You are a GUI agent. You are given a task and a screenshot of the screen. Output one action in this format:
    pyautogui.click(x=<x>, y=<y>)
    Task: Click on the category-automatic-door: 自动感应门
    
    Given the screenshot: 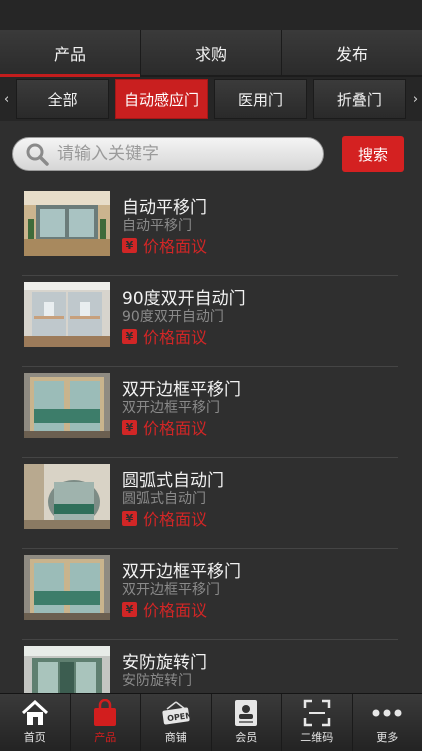 What is the action you would take?
    pyautogui.click(x=161, y=99)
    